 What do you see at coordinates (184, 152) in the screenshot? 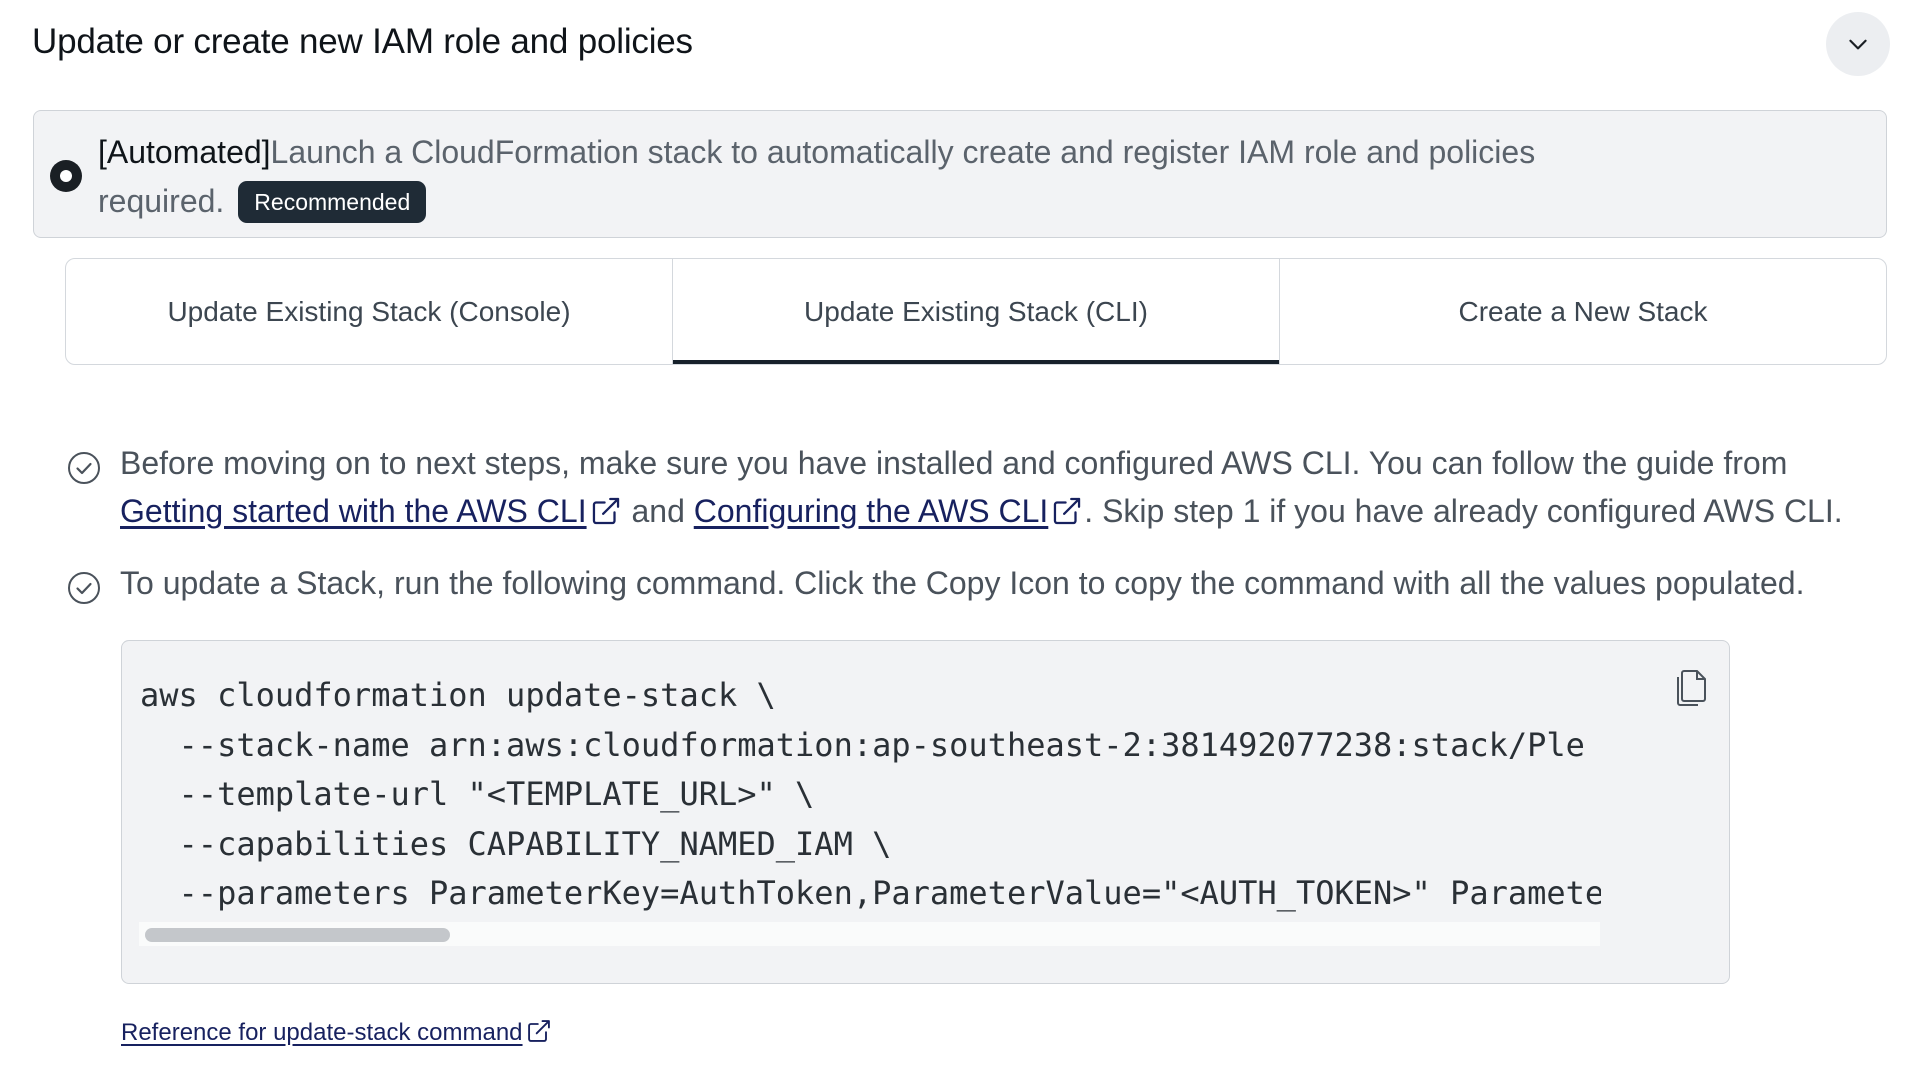
I see `automated-label: [Automated]` at bounding box center [184, 152].